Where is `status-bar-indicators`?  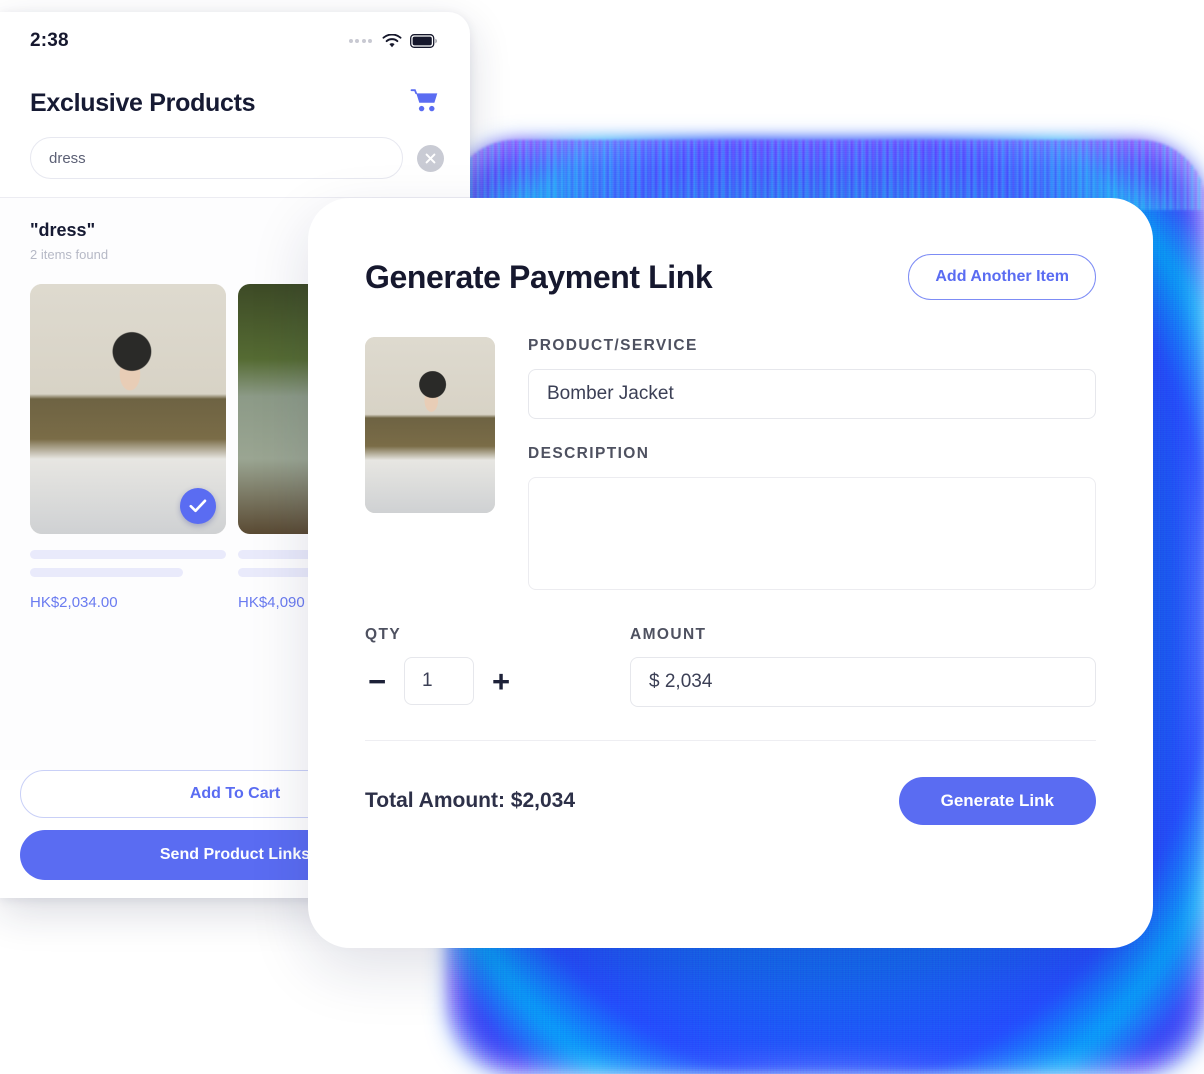 status-bar-indicators is located at coordinates (393, 41).